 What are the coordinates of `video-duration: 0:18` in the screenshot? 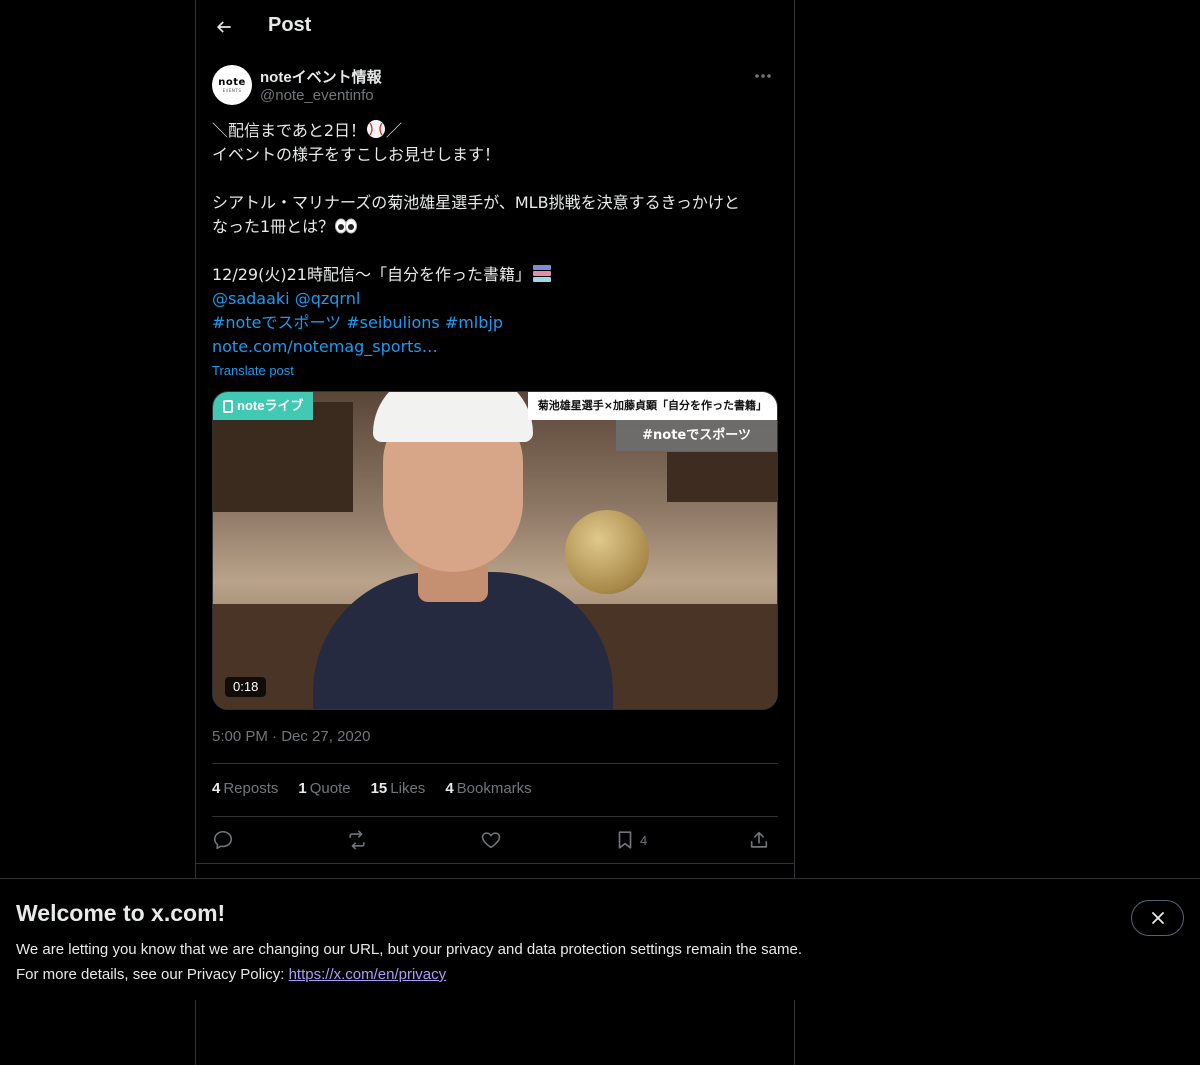 It's located at (246, 687).